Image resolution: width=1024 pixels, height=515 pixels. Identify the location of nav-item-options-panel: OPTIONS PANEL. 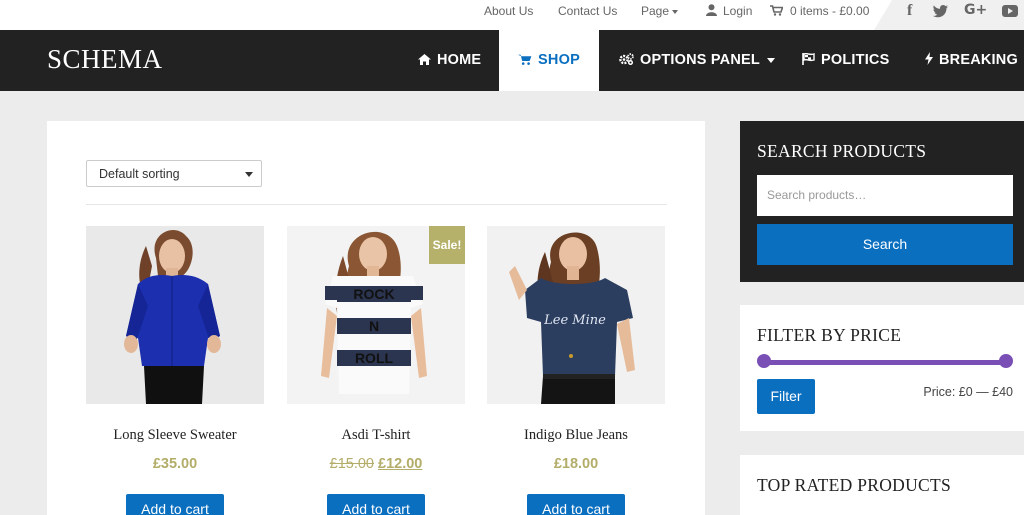
(697, 60).